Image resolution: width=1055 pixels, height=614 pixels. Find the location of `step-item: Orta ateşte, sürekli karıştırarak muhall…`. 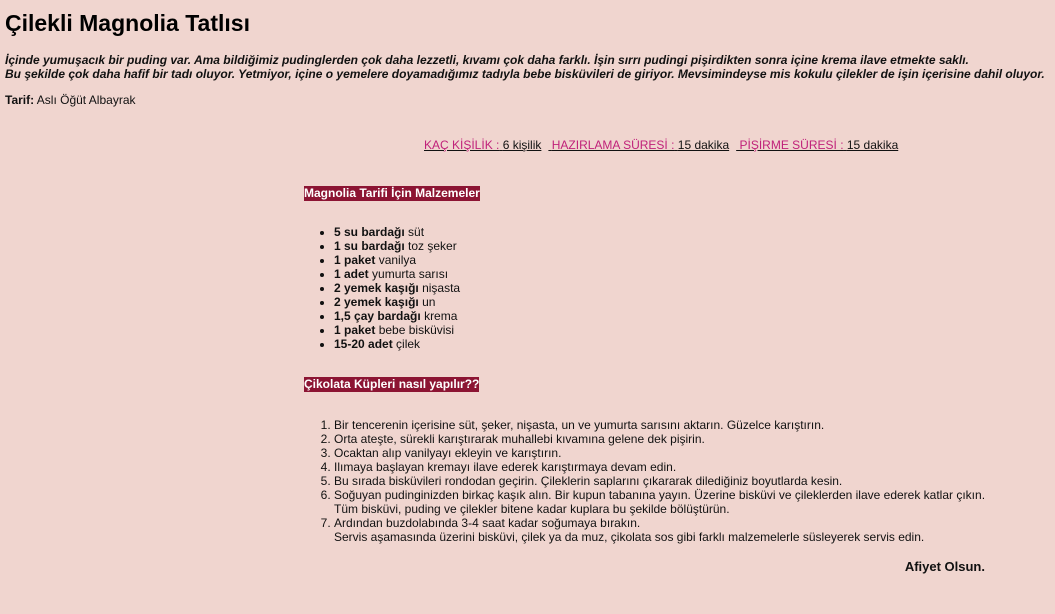

step-item: Orta ateşte, sürekli karıştırarak muhall… is located at coordinates (694, 439).